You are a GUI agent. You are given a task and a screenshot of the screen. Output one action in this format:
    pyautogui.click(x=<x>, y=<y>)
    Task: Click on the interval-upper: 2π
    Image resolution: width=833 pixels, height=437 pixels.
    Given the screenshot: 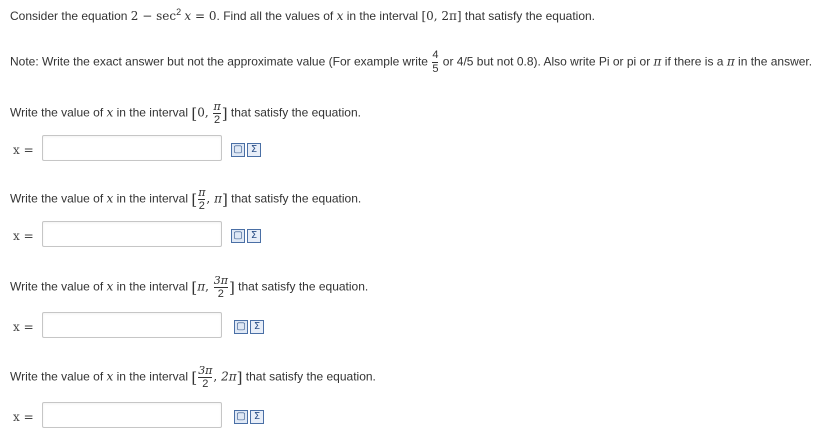 What is the action you would take?
    pyautogui.click(x=229, y=376)
    